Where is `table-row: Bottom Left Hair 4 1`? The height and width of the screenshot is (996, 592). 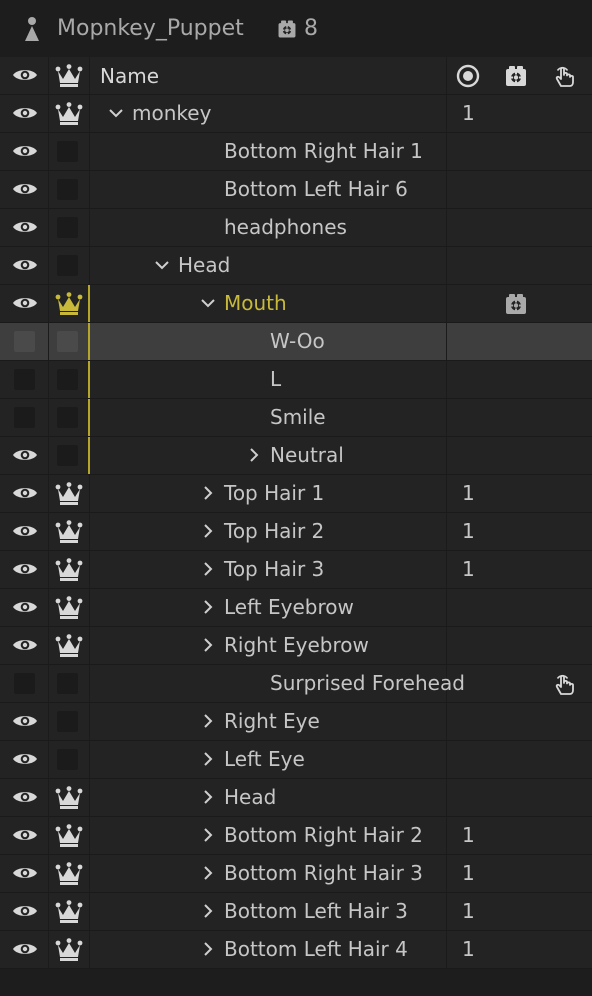 table-row: Bottom Left Hair 4 1 is located at coordinates (296, 950).